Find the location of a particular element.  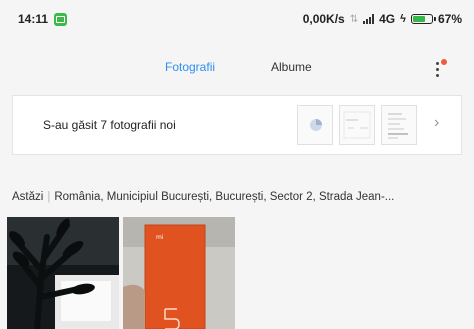

box-logo-icon: mi is located at coordinates (160, 237).